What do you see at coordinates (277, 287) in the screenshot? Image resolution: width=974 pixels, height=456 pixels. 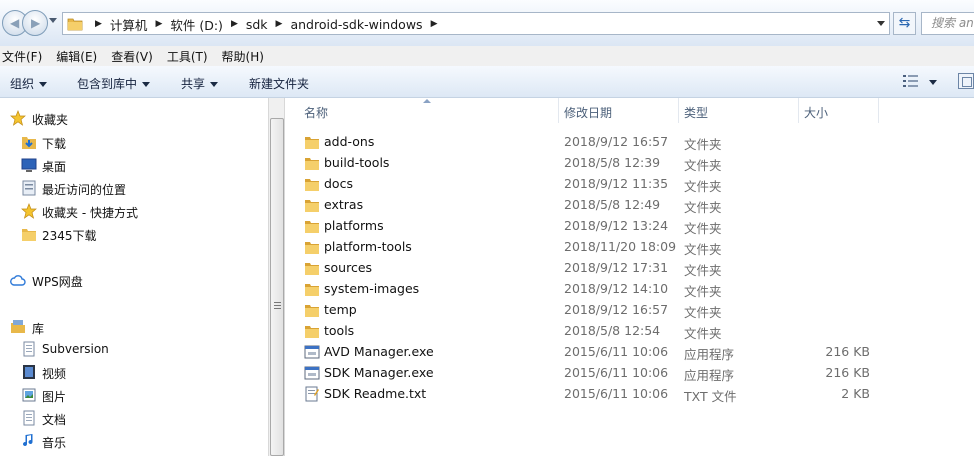 I see `nav-pane-scrollbar-thumb` at bounding box center [277, 287].